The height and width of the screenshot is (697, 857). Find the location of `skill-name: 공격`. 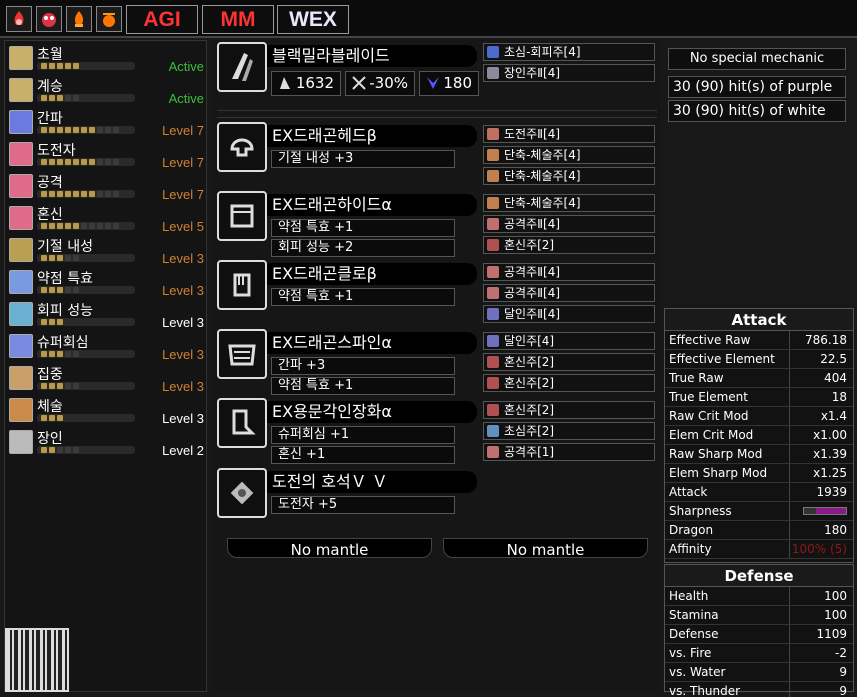

skill-name: 공격 is located at coordinates (50, 183).